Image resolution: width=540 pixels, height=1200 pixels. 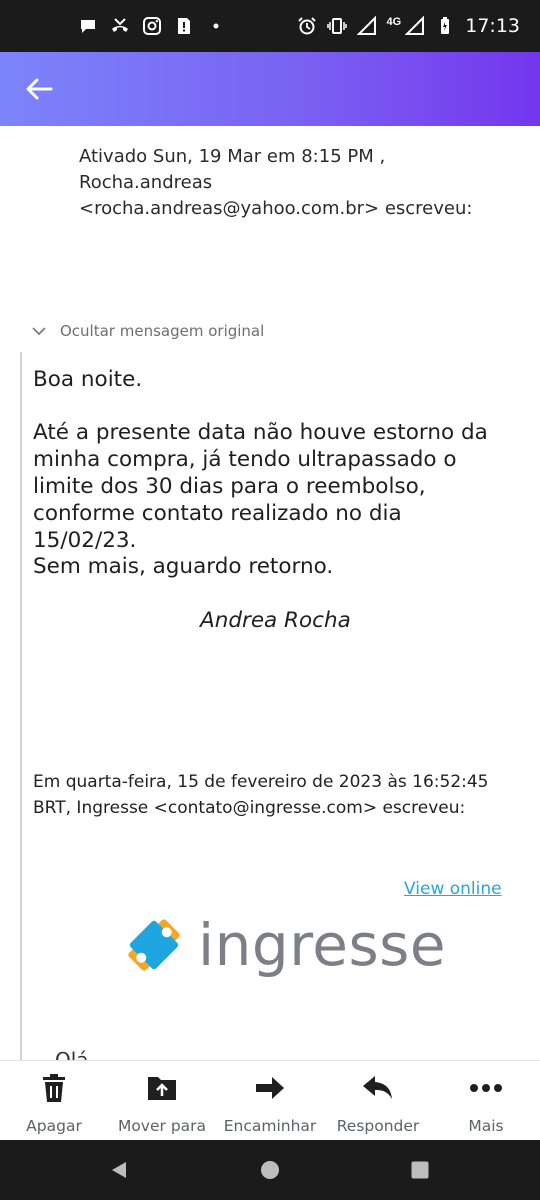 I want to click on message-greeting: Boa noite., so click(x=88, y=379).